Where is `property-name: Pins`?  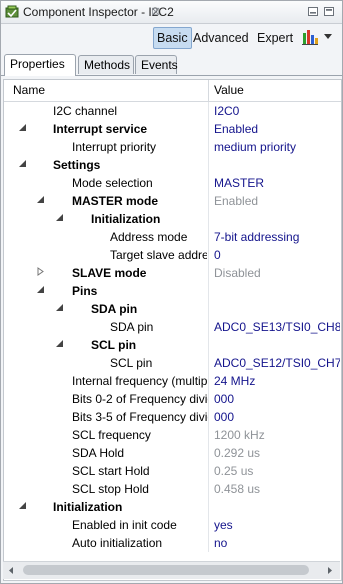 property-name: Pins is located at coordinates (85, 291).